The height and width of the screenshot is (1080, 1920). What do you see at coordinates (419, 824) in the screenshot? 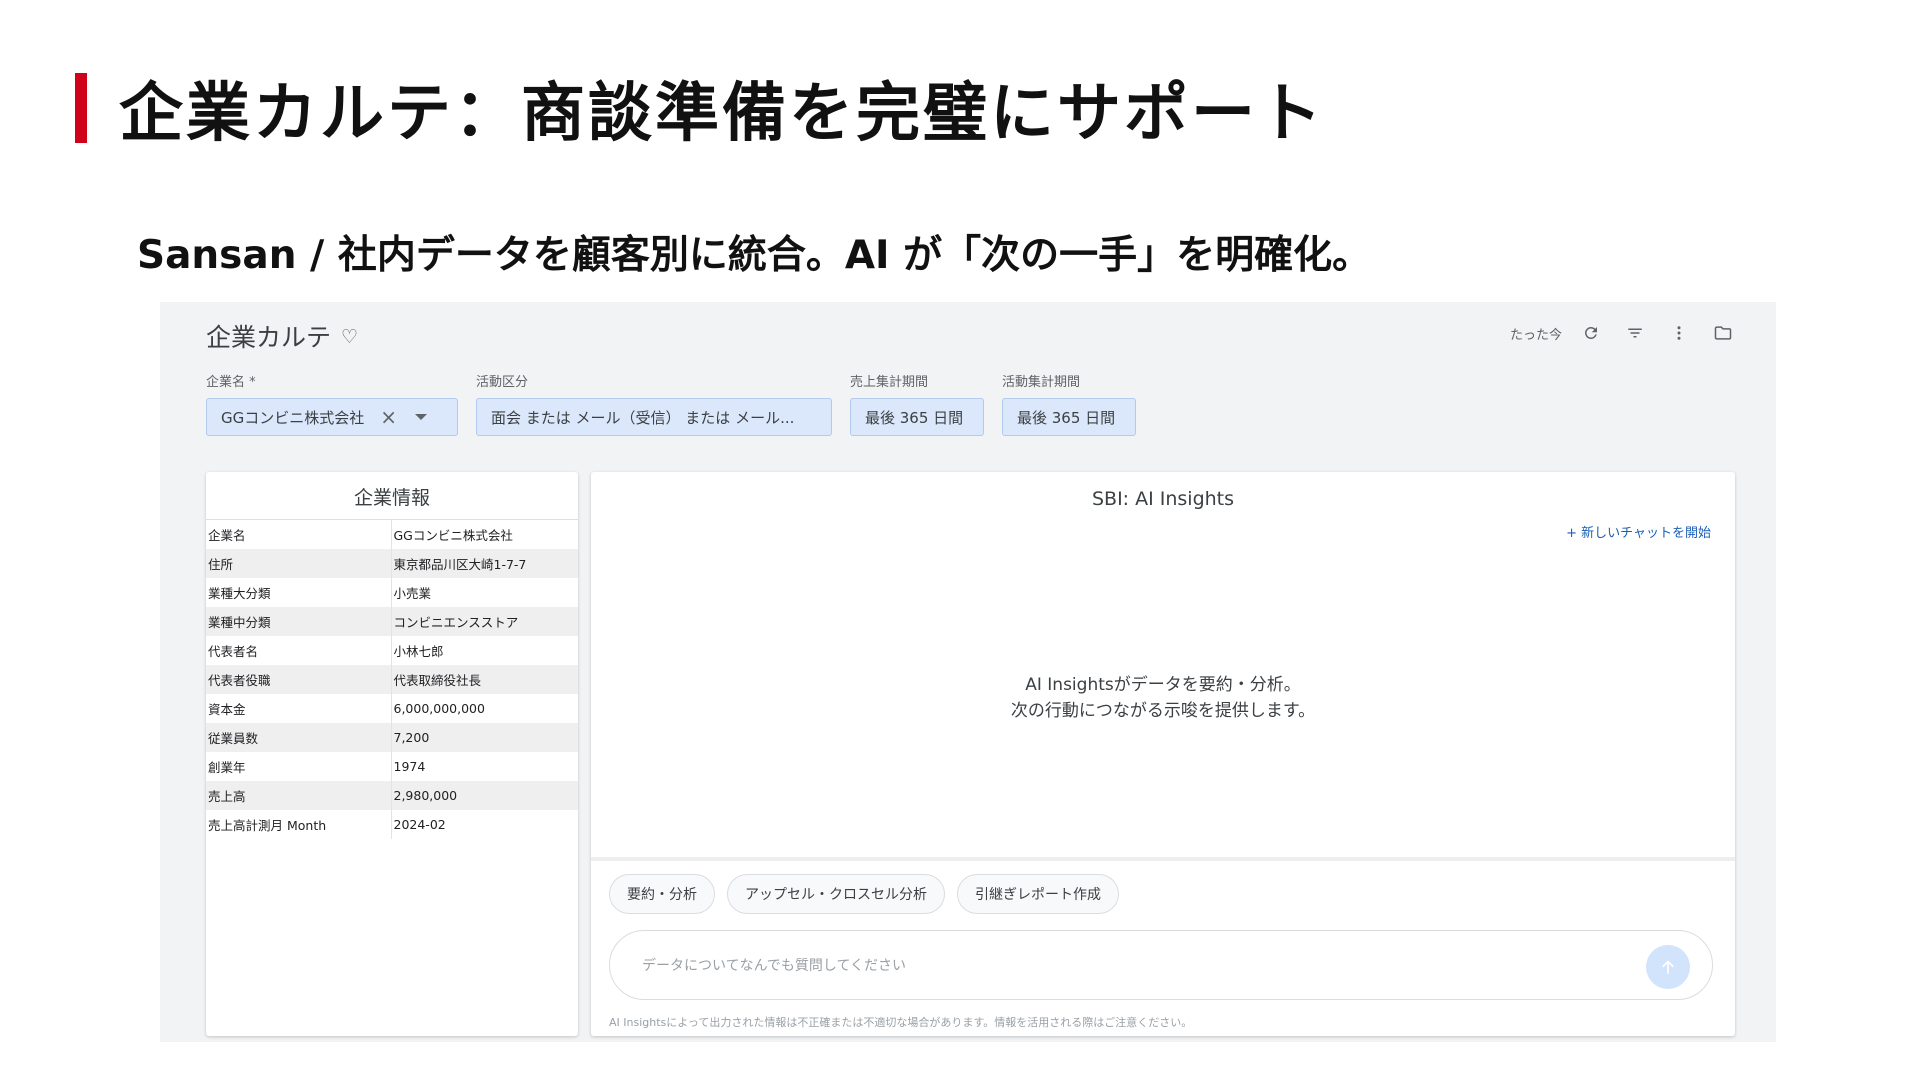
I see `row-value: 2024-02` at bounding box center [419, 824].